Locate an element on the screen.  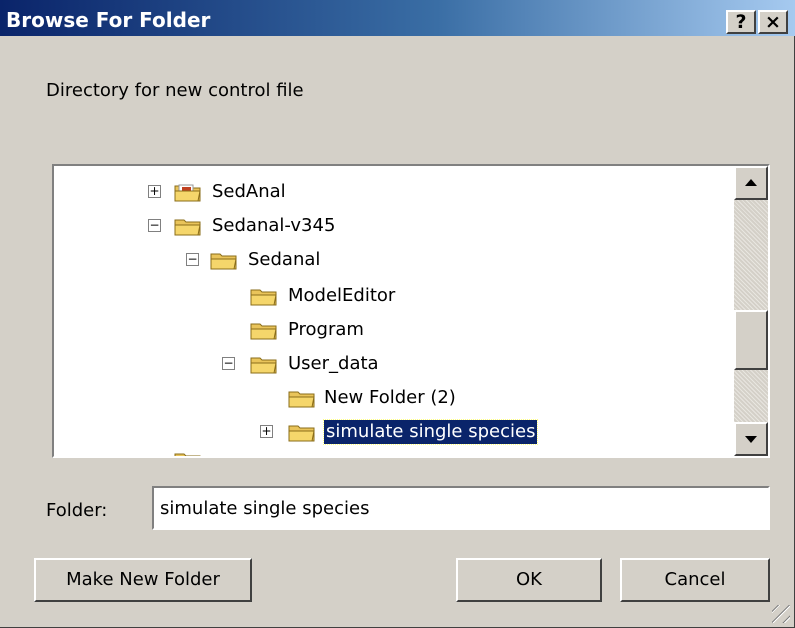
folder-name-input is located at coordinates (461, 508).